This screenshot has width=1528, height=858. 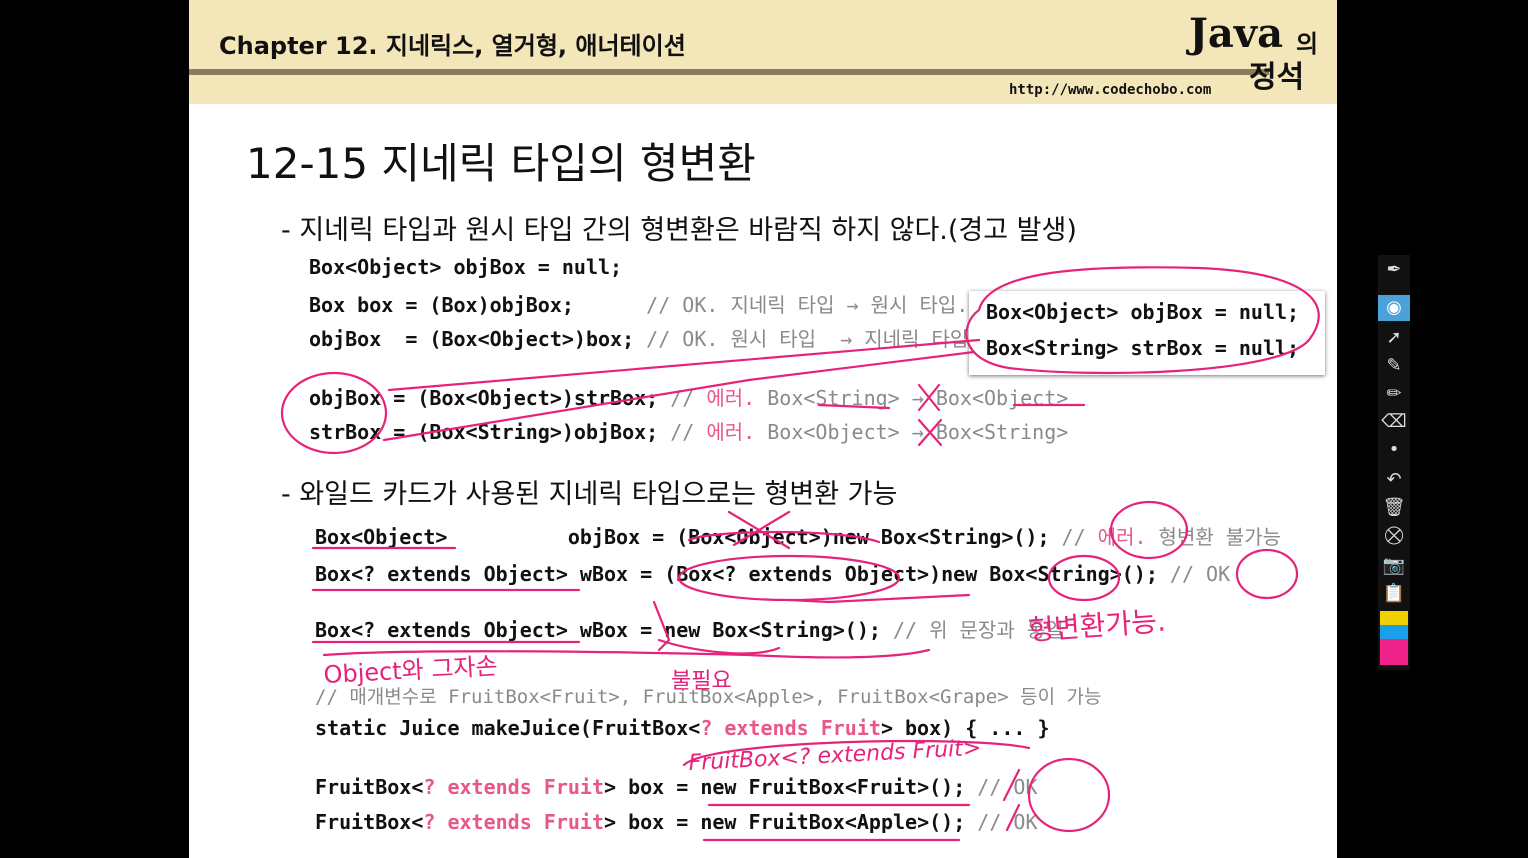 I want to click on color-swatch-yellow, so click(x=1394, y=618).